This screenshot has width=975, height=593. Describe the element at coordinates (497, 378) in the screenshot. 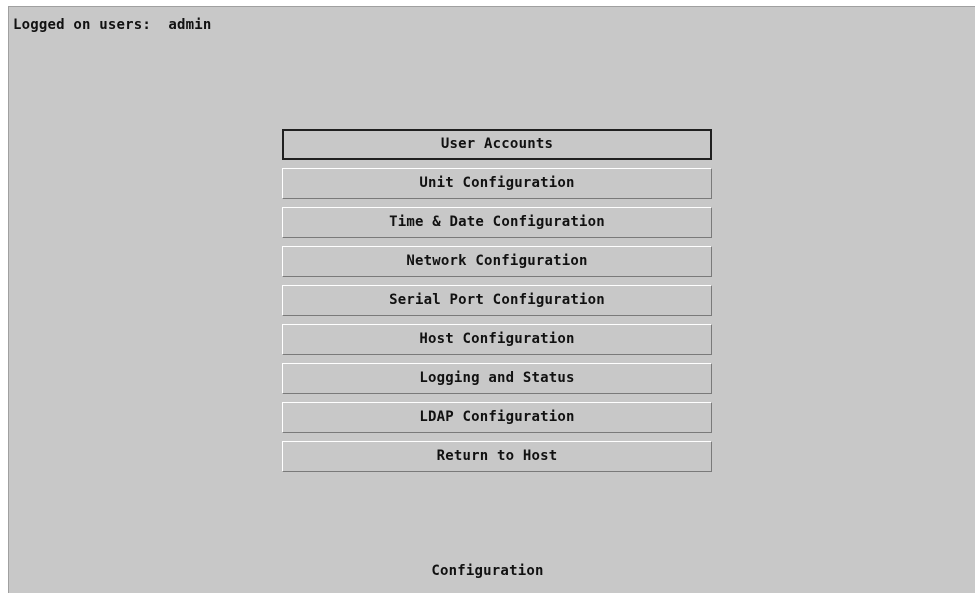

I see `menu-item-logging-and-status: Logging and Status` at that location.